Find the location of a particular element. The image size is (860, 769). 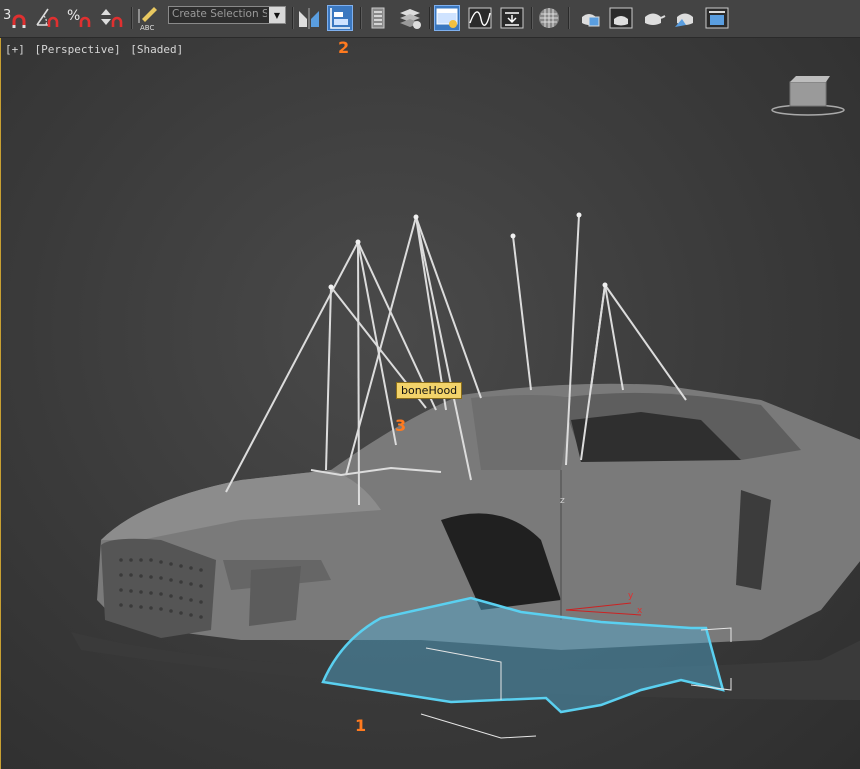

callout-3: 3 is located at coordinates (401, 425).